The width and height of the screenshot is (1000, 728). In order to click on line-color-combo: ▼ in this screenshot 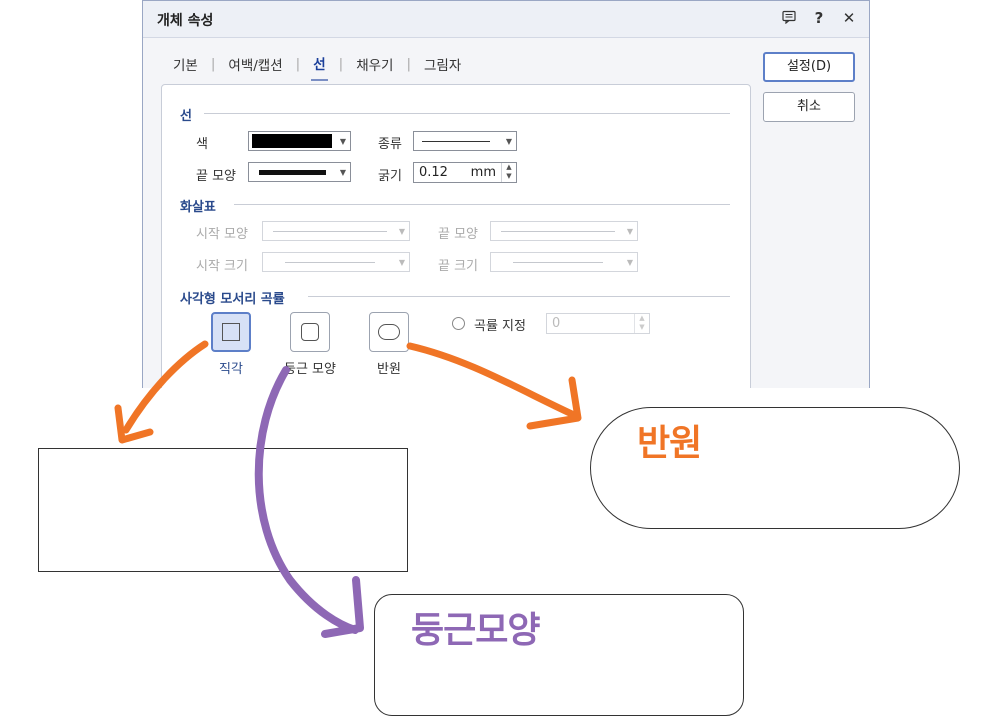, I will do `click(299, 141)`.